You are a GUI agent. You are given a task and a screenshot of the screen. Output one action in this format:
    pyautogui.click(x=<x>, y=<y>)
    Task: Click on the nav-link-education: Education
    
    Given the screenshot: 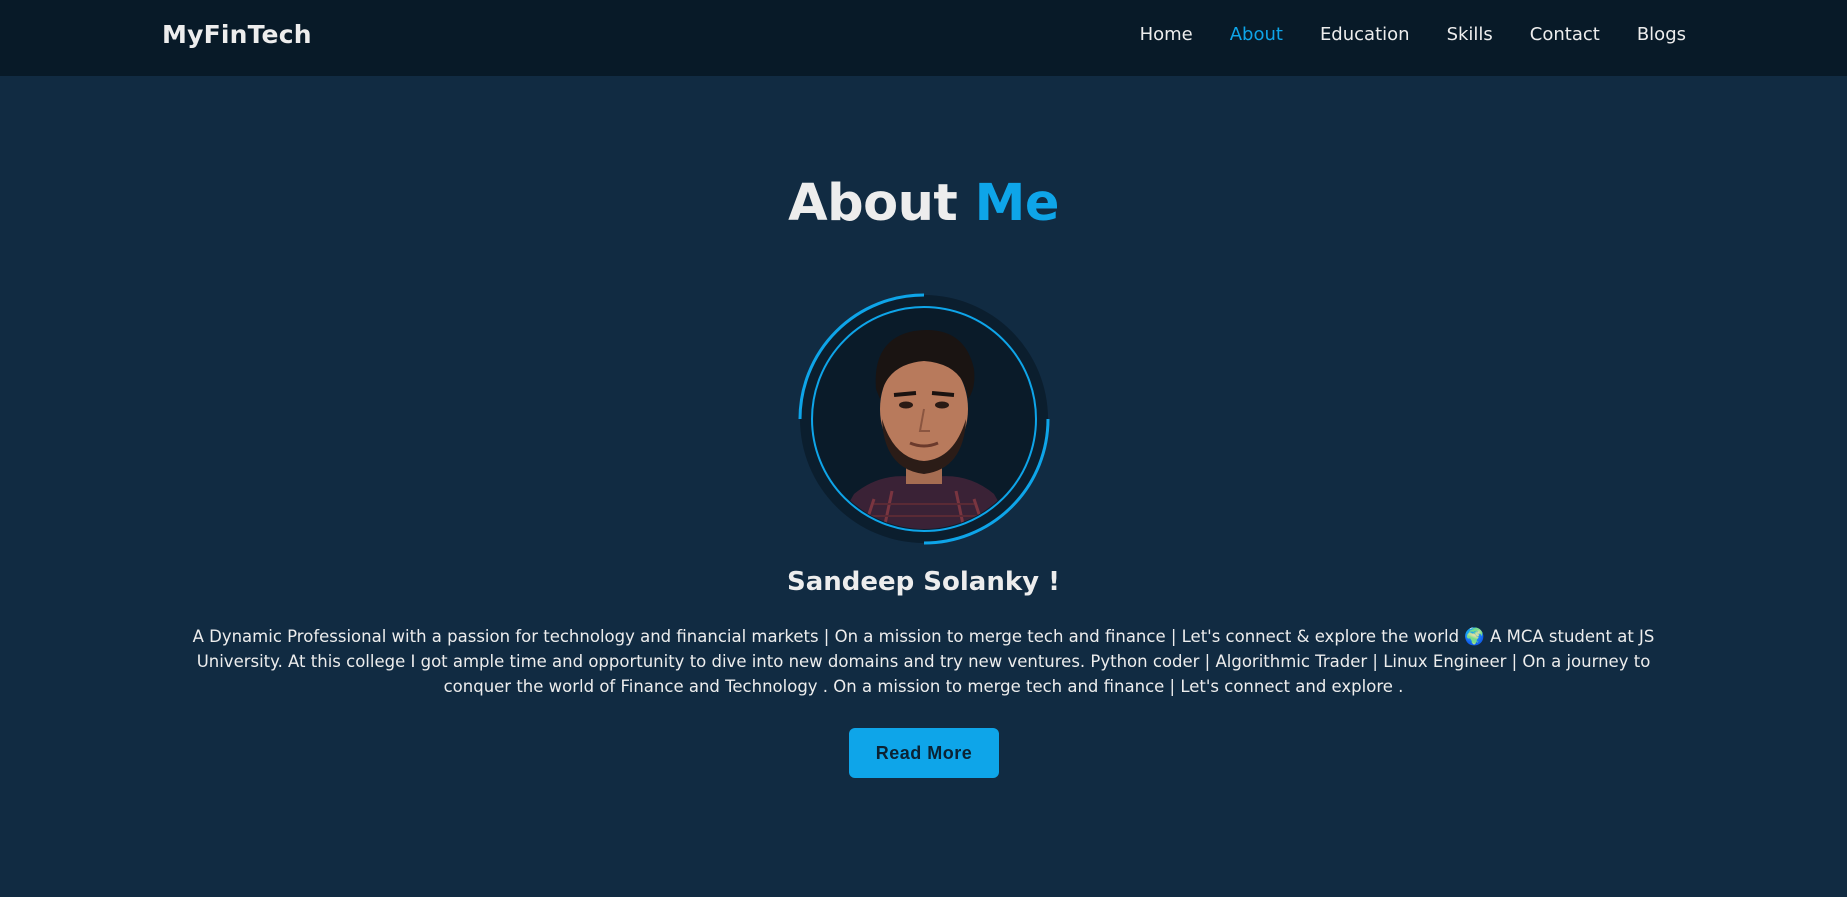 What is the action you would take?
    pyautogui.click(x=1365, y=34)
    